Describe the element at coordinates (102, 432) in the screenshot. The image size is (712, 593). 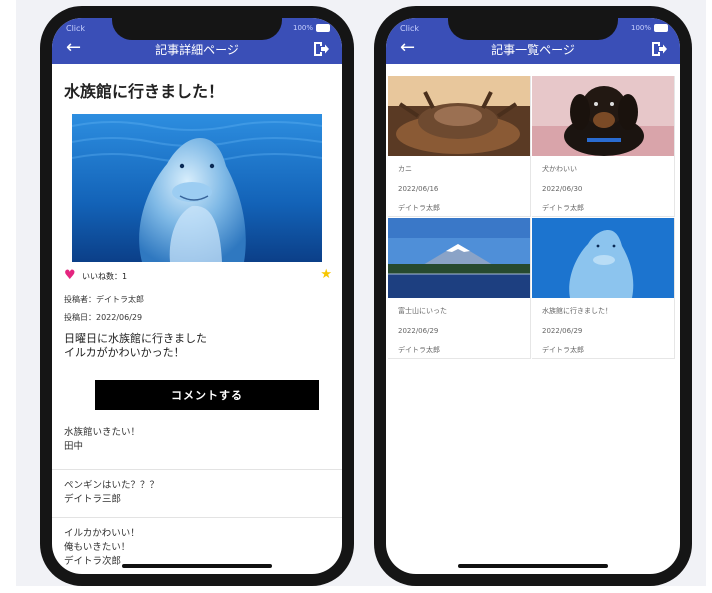
I see `comment-text: 水族館いきたい！` at that location.